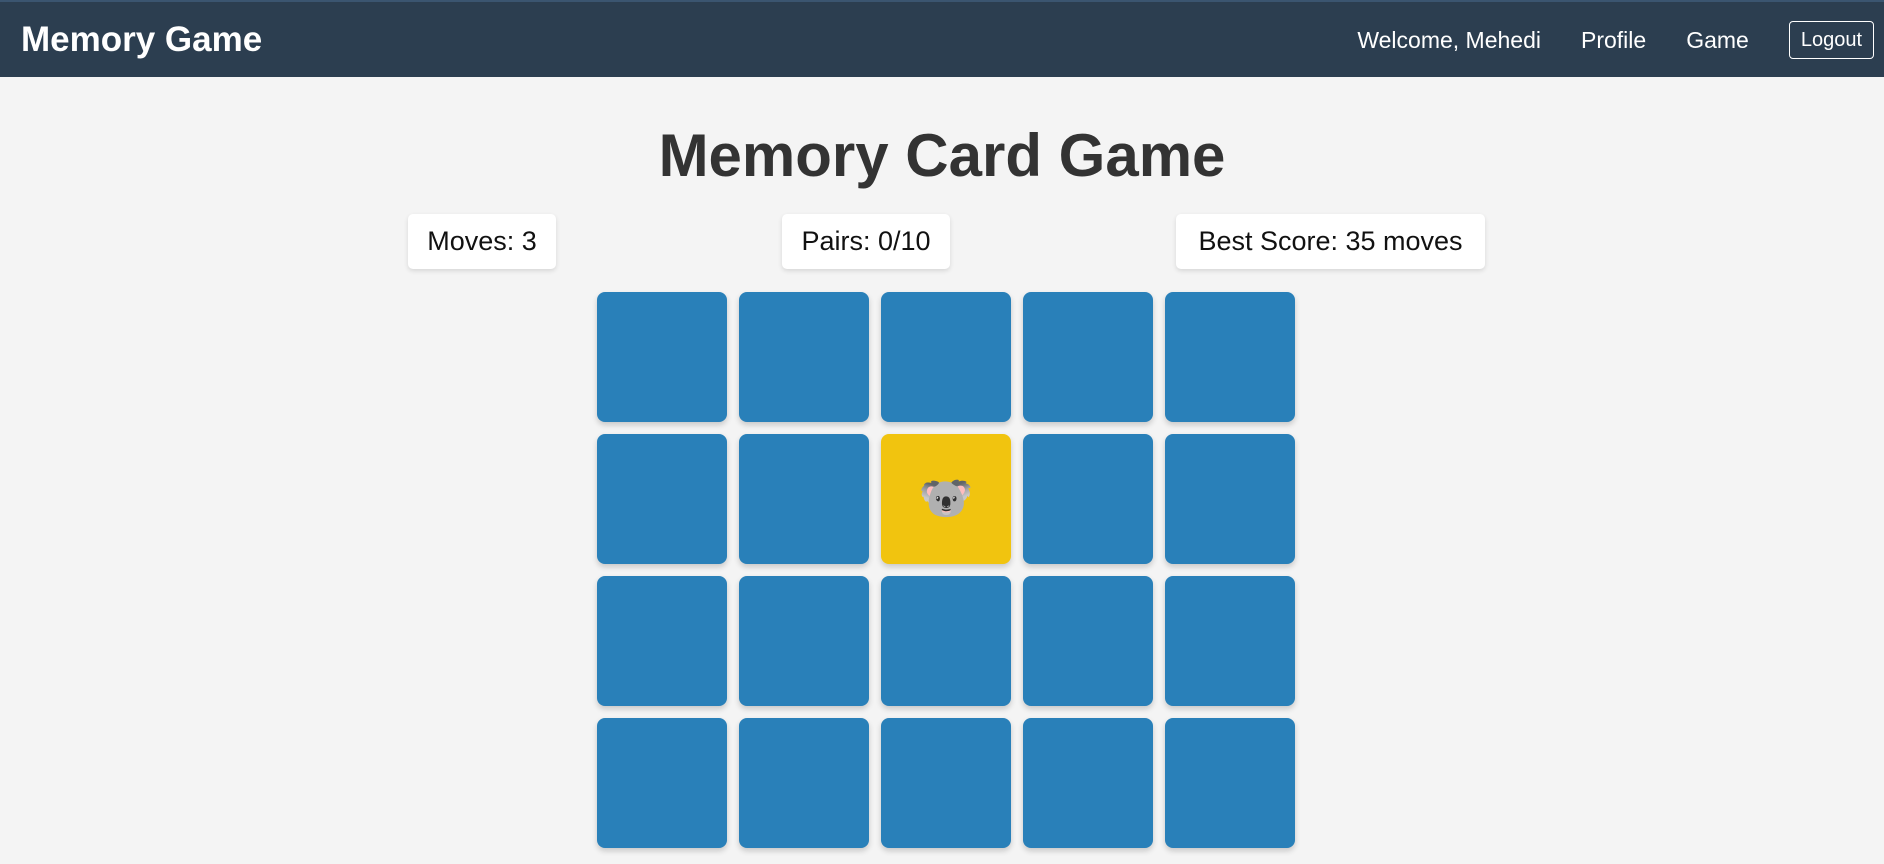  What do you see at coordinates (866, 241) in the screenshot?
I see `pairs-counter: Pairs: 0/10` at bounding box center [866, 241].